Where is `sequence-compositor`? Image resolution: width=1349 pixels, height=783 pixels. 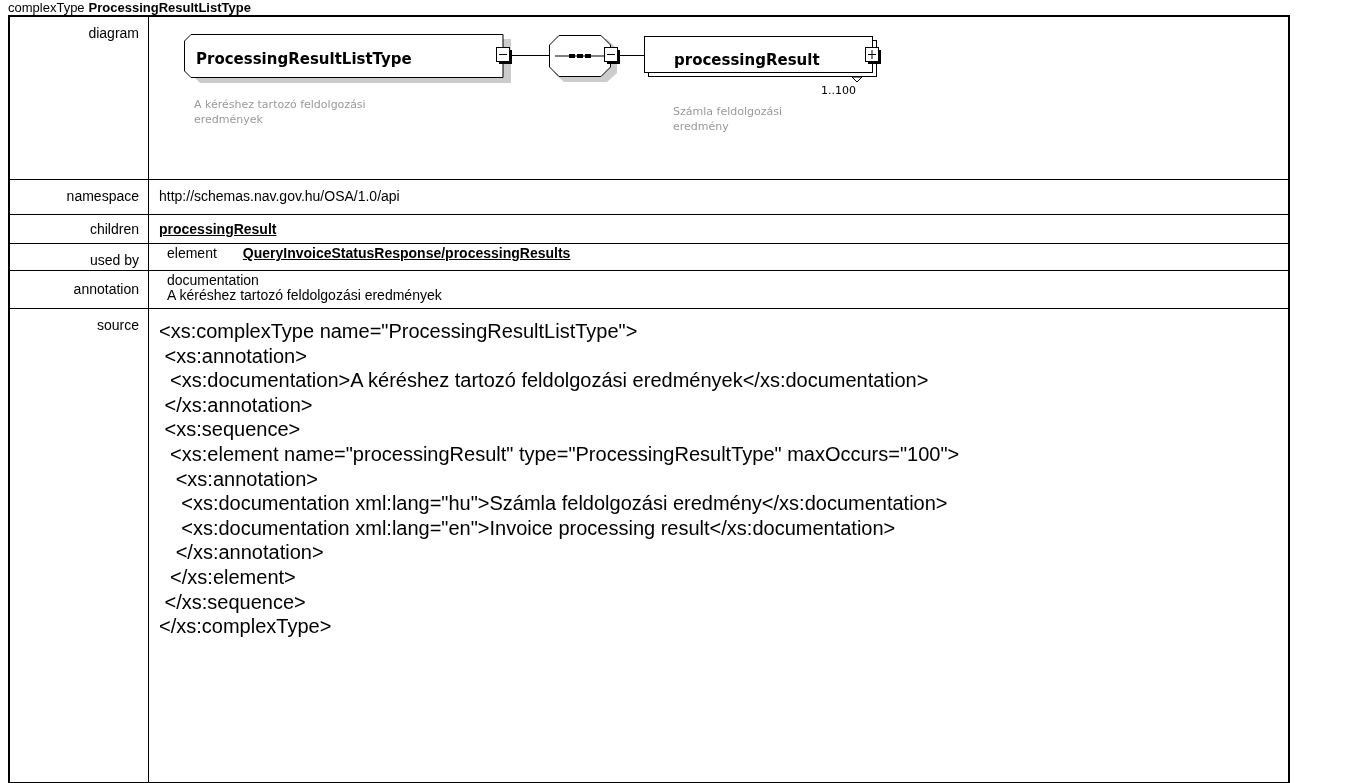
sequence-compositor is located at coordinates (583, 59).